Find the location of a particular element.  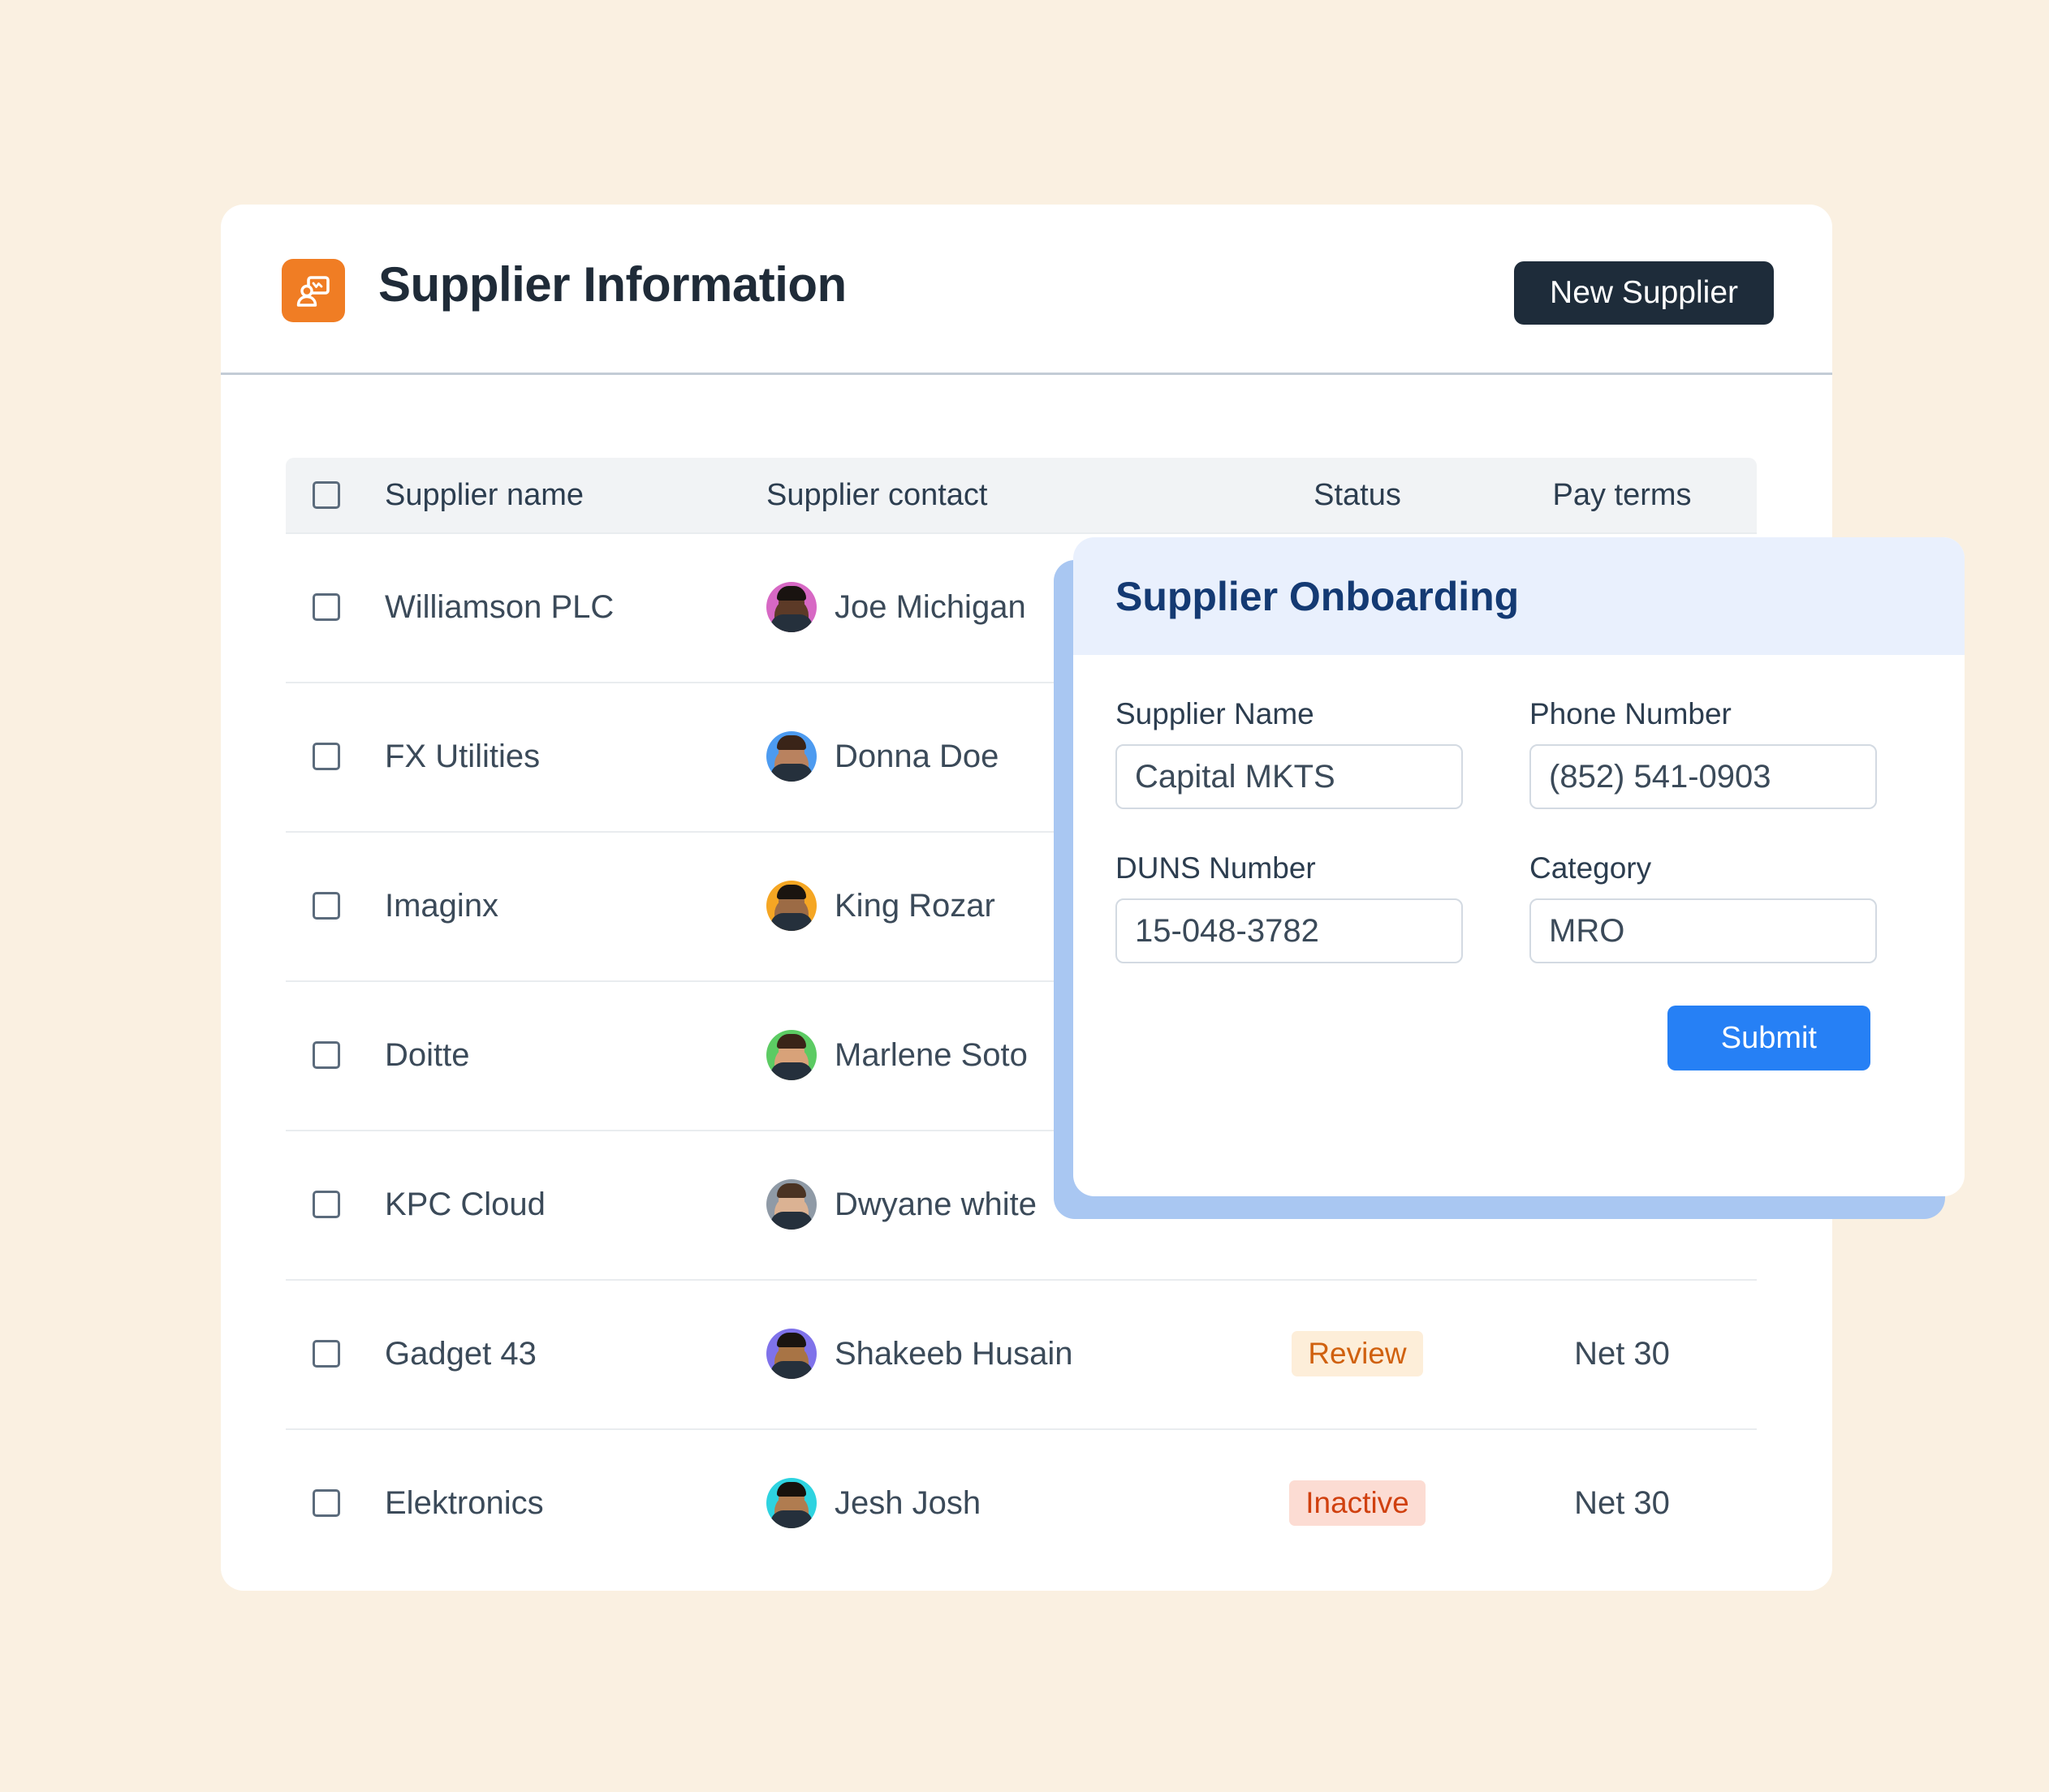

modal-header: Supplier Onboarding is located at coordinates (1519, 596).